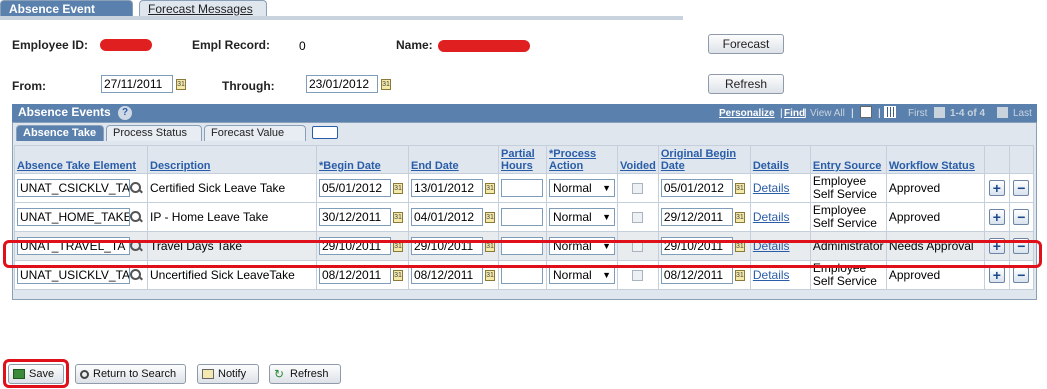 The height and width of the screenshot is (389, 1047). What do you see at coordinates (447, 188) in the screenshot?
I see `end-date-input: 13/01/2012` at bounding box center [447, 188].